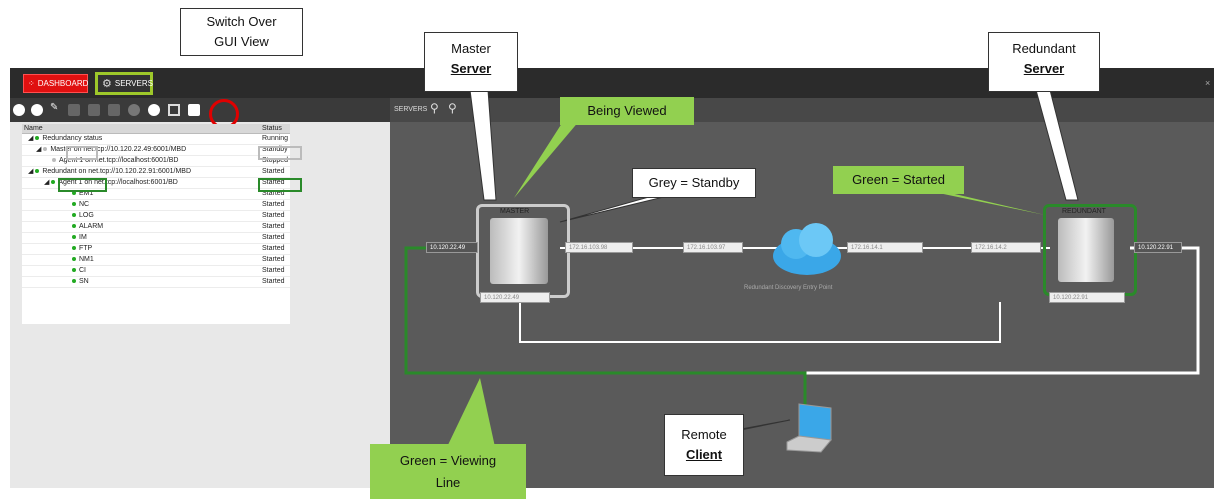  I want to click on ip-master-below: 10.120.22.49, so click(515, 297).